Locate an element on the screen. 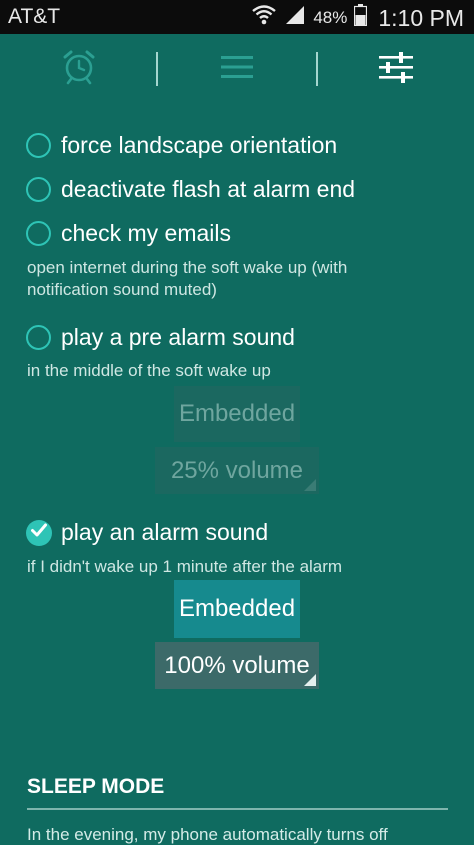 The height and width of the screenshot is (845, 474). alarm-clock-icon is located at coordinates (79, 69).